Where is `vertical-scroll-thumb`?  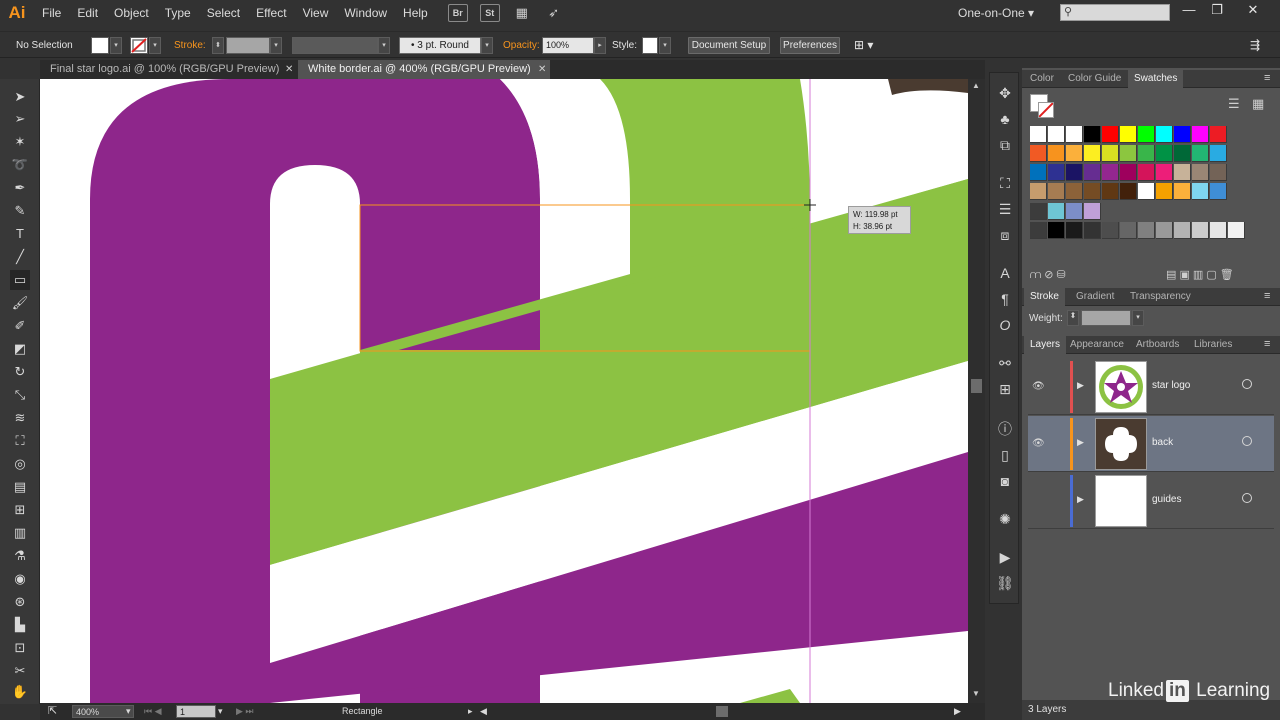 vertical-scroll-thumb is located at coordinates (976, 386).